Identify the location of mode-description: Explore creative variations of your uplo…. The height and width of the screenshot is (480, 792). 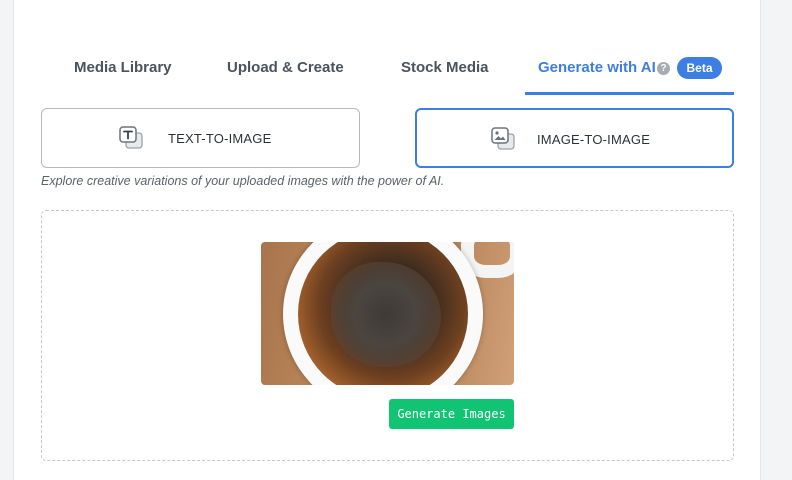
(243, 181).